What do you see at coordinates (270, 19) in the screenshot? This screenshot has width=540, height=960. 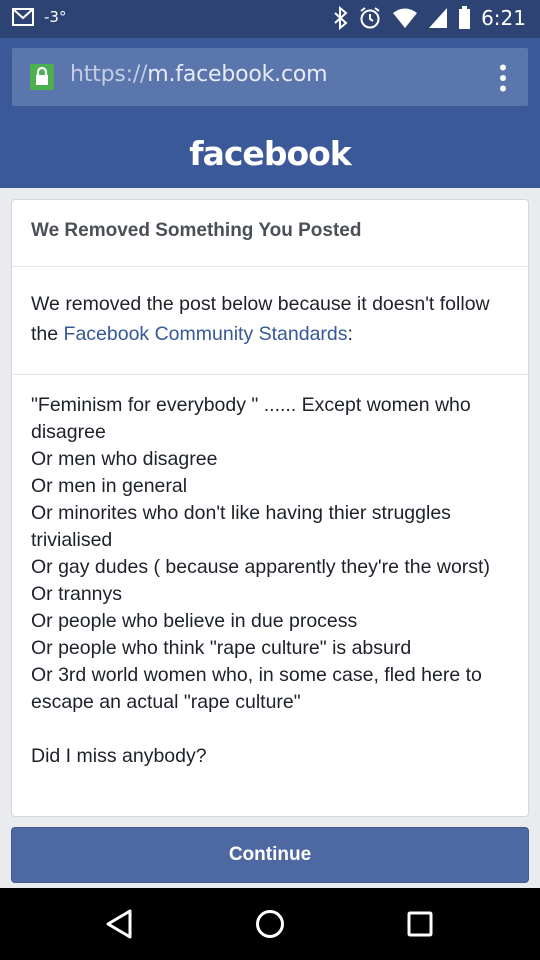 I see `status-bar: -3° 6:21` at bounding box center [270, 19].